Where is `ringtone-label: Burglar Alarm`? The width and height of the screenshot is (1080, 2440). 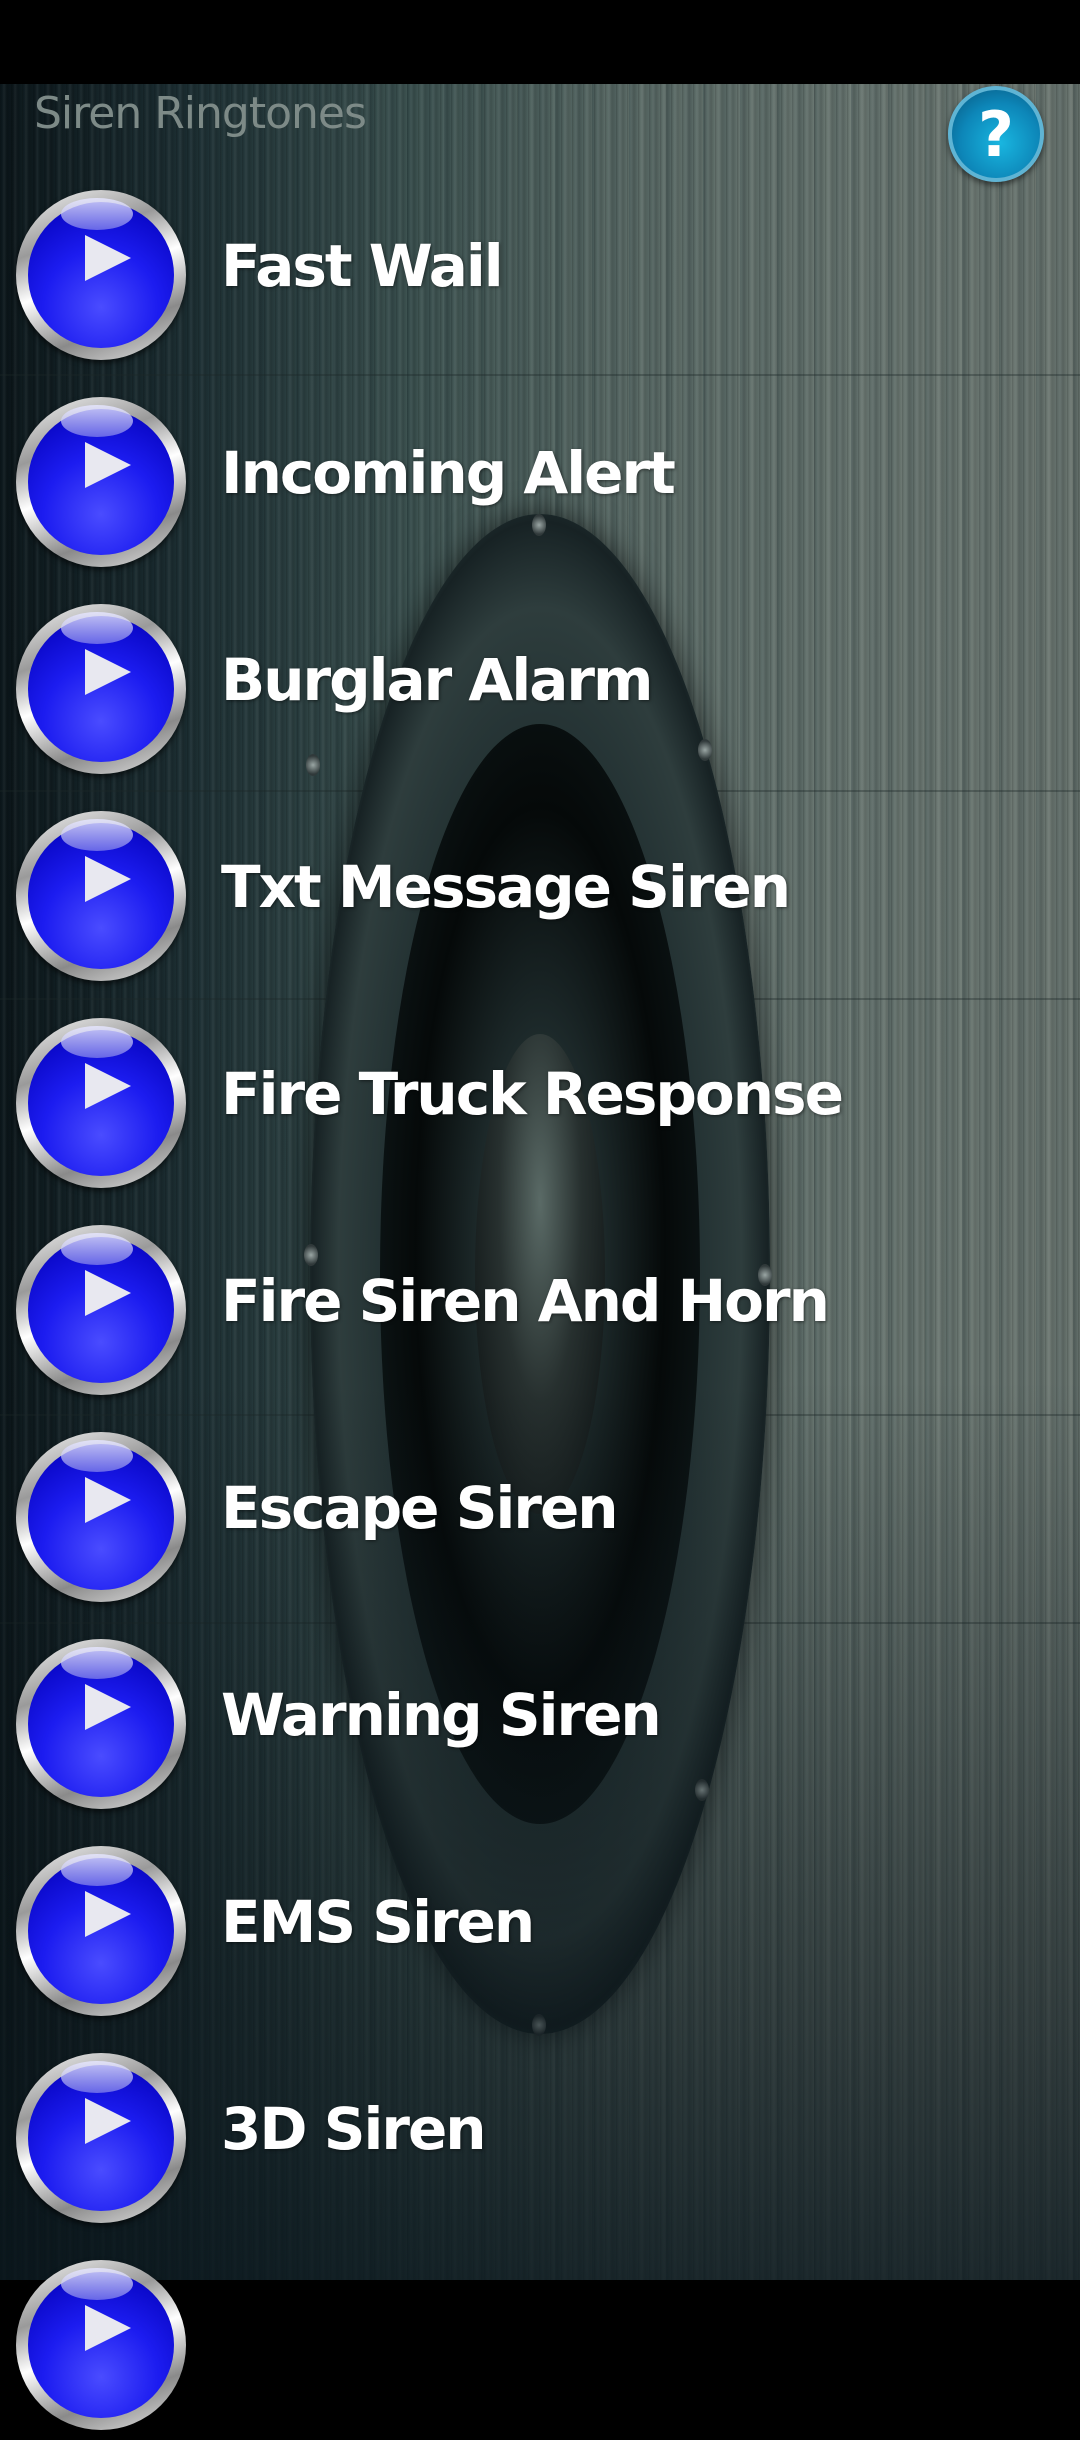
ringtone-label: Burglar Alarm is located at coordinates (437, 680).